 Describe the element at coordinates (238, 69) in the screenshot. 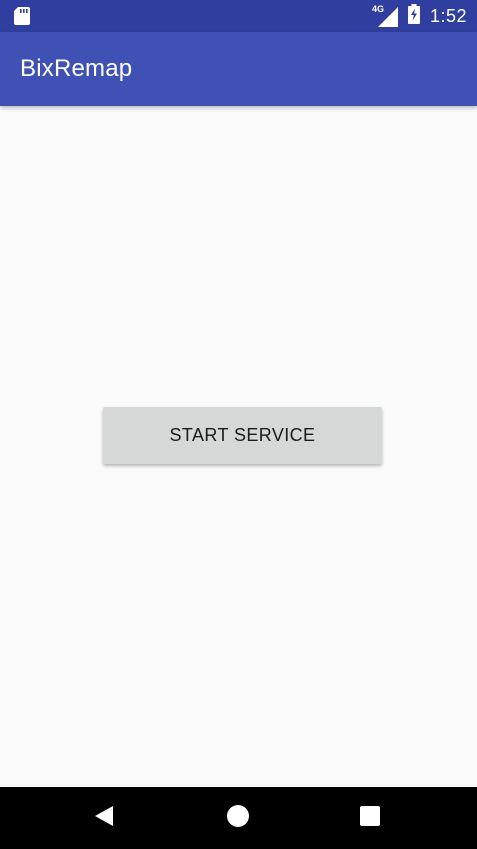

I see `app-bar: BixRemap` at that location.